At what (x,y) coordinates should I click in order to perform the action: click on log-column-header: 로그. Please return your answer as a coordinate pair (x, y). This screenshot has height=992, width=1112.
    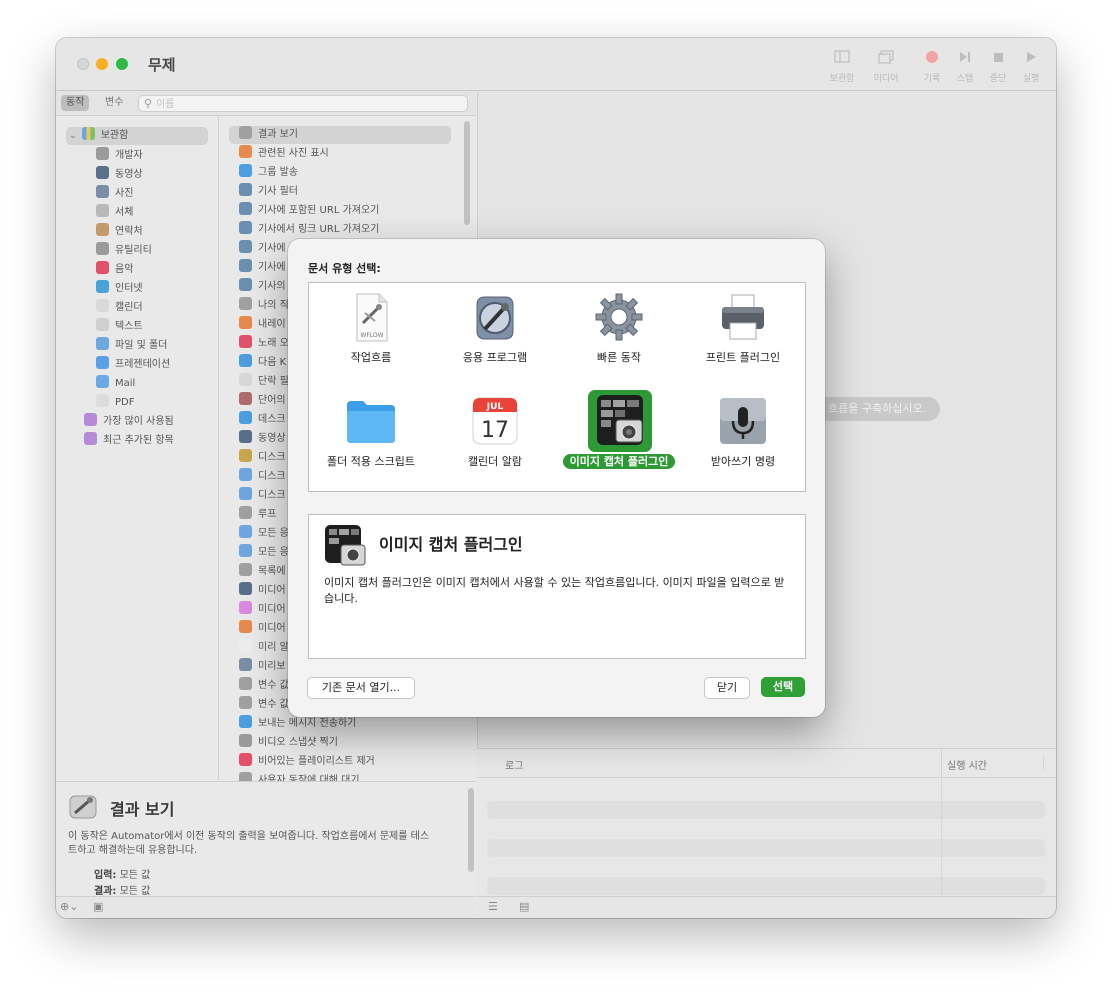
    Looking at the image, I should click on (514, 764).